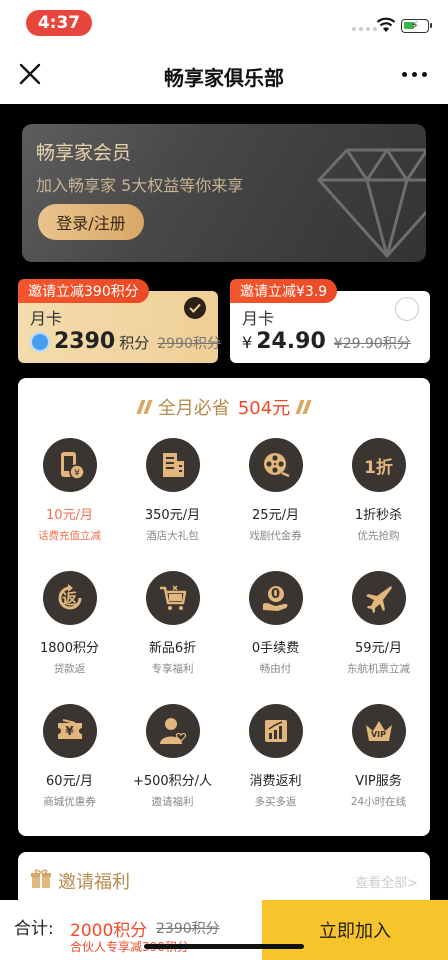 The width and height of the screenshot is (448, 960). I want to click on cart-icon, so click(172, 598).